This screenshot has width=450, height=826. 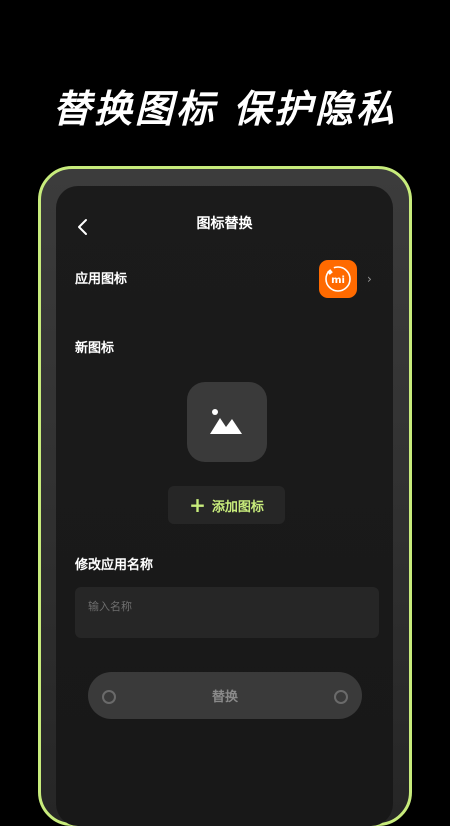 What do you see at coordinates (95, 348) in the screenshot?
I see `new-icon-label: 新图标` at bounding box center [95, 348].